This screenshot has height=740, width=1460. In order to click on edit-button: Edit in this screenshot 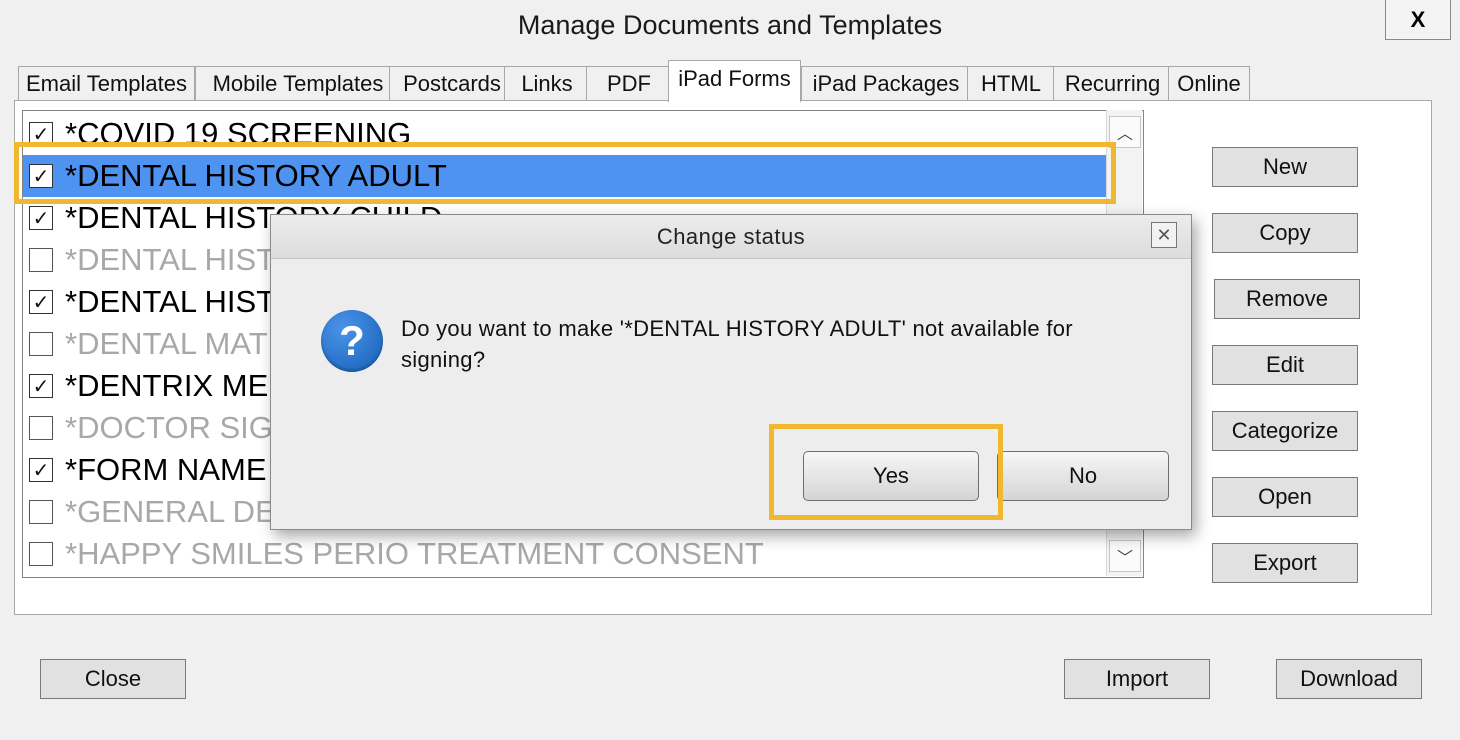, I will do `click(1285, 365)`.